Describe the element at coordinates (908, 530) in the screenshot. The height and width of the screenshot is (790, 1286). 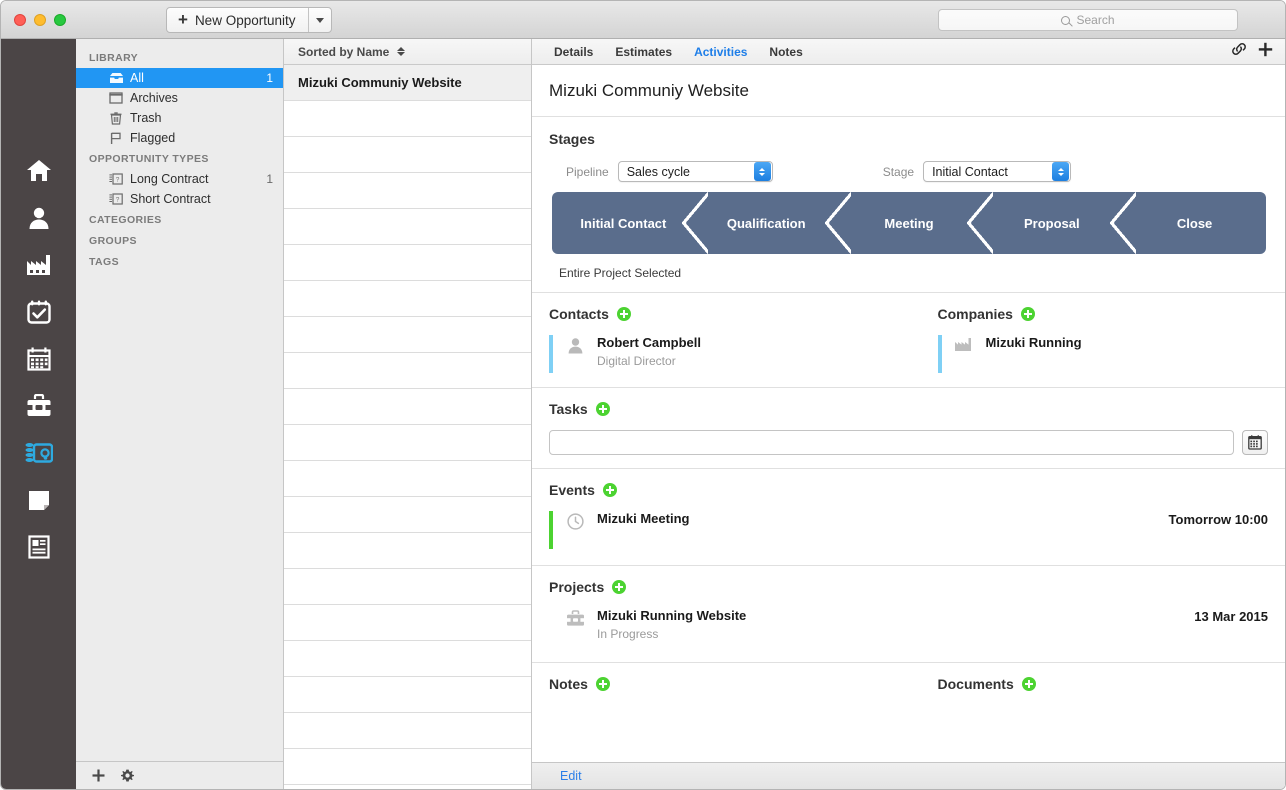
I see `event-item: Mizuki Meeting Tomorrow 10:00` at that location.